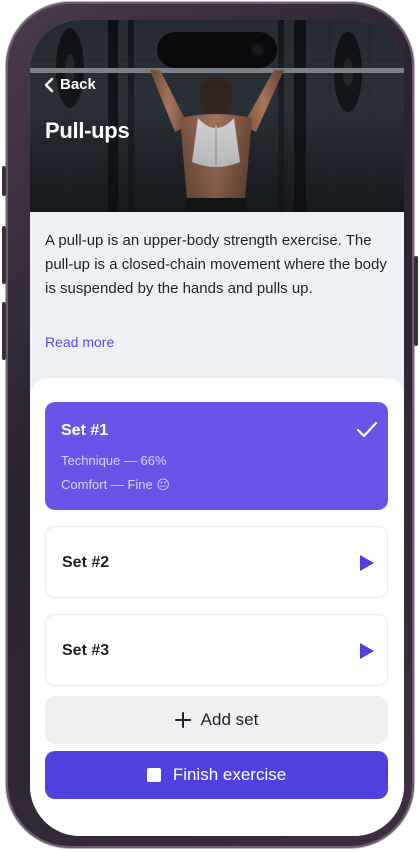 The height and width of the screenshot is (852, 420). What do you see at coordinates (217, 50) in the screenshot?
I see `dynamic-island` at bounding box center [217, 50].